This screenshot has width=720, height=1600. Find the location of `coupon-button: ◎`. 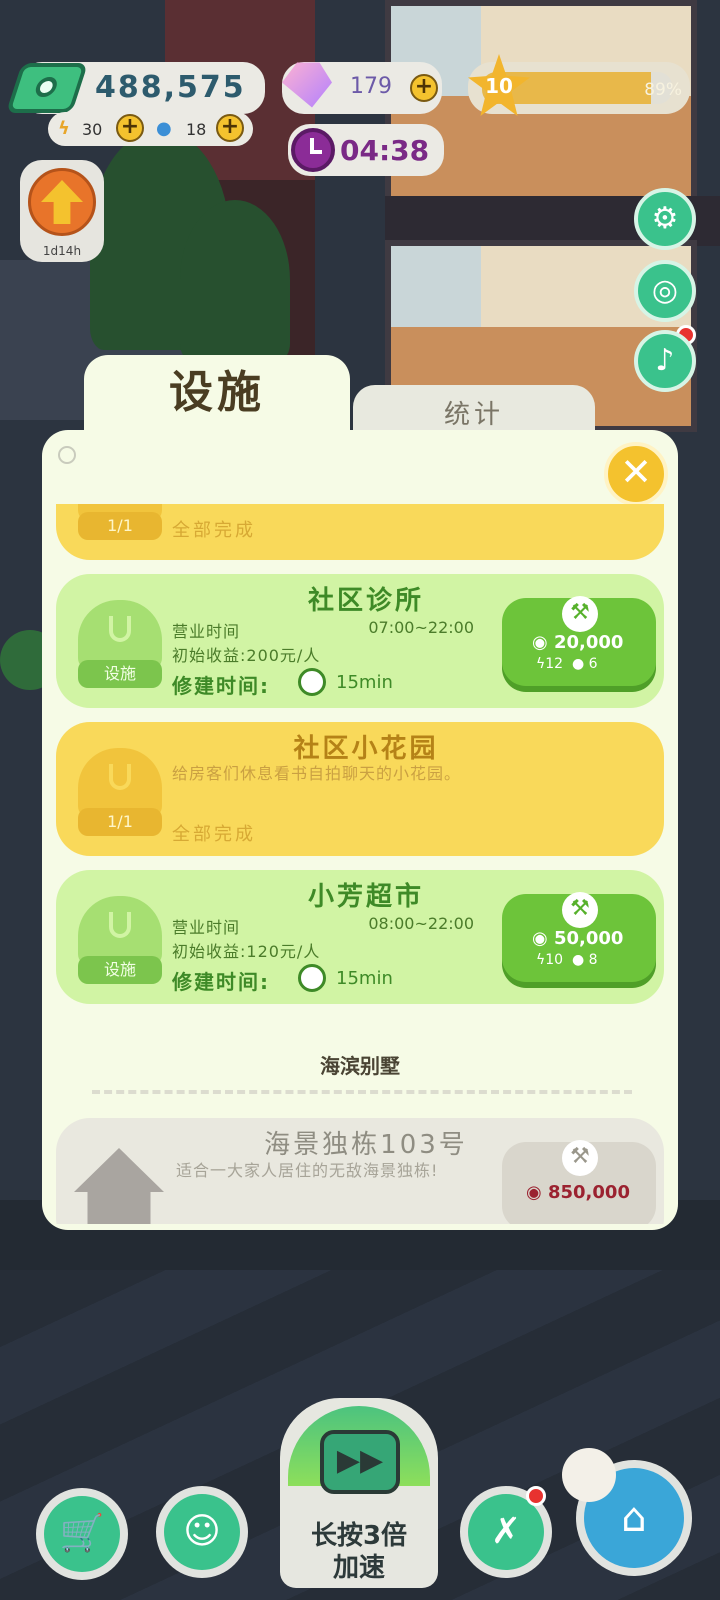

coupon-button: ◎ is located at coordinates (665, 291).